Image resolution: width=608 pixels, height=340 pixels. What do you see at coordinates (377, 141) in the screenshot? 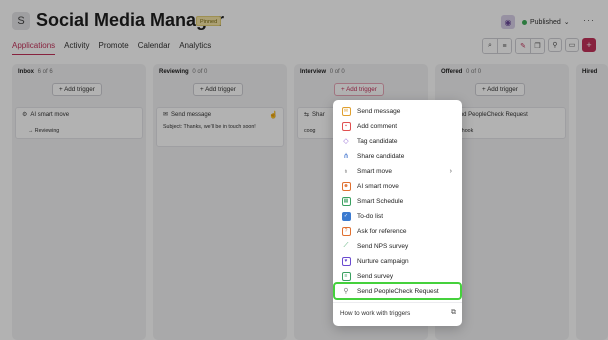
I see `menu-item-label: Tag candidate` at bounding box center [377, 141].